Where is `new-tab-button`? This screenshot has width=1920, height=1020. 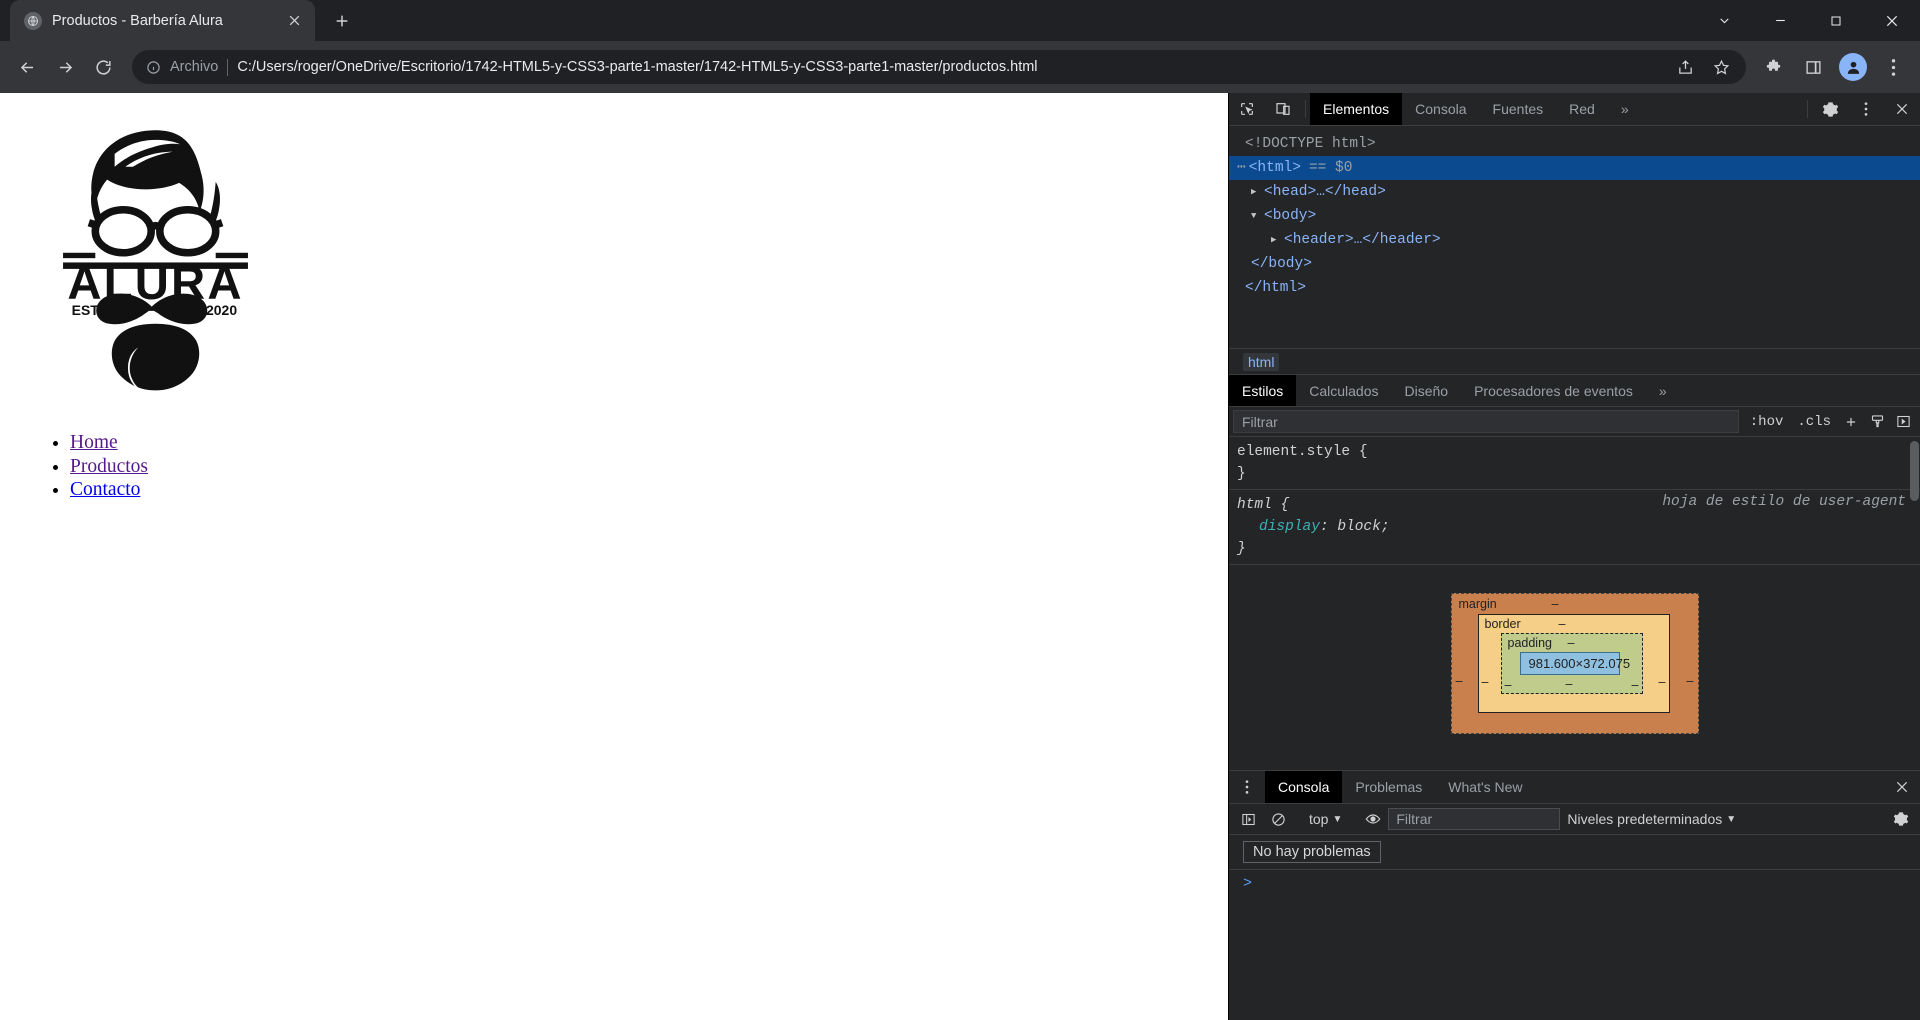
new-tab-button is located at coordinates (342, 21).